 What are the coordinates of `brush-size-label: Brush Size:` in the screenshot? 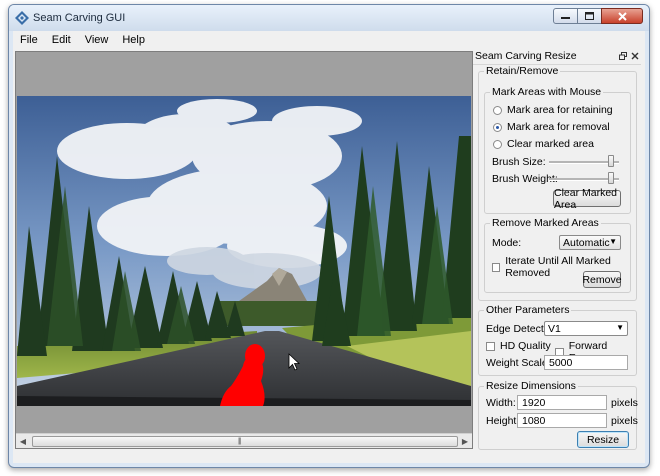 It's located at (519, 162).